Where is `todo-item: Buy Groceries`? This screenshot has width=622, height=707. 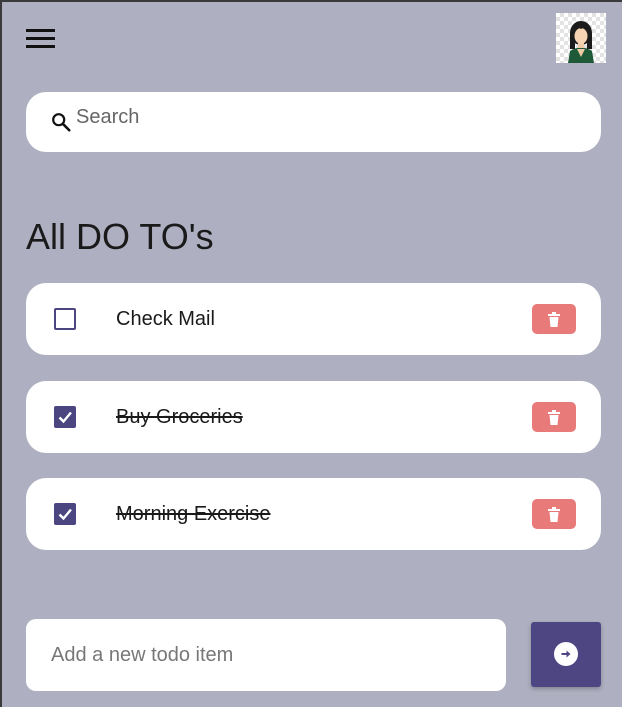 todo-item: Buy Groceries is located at coordinates (313, 417).